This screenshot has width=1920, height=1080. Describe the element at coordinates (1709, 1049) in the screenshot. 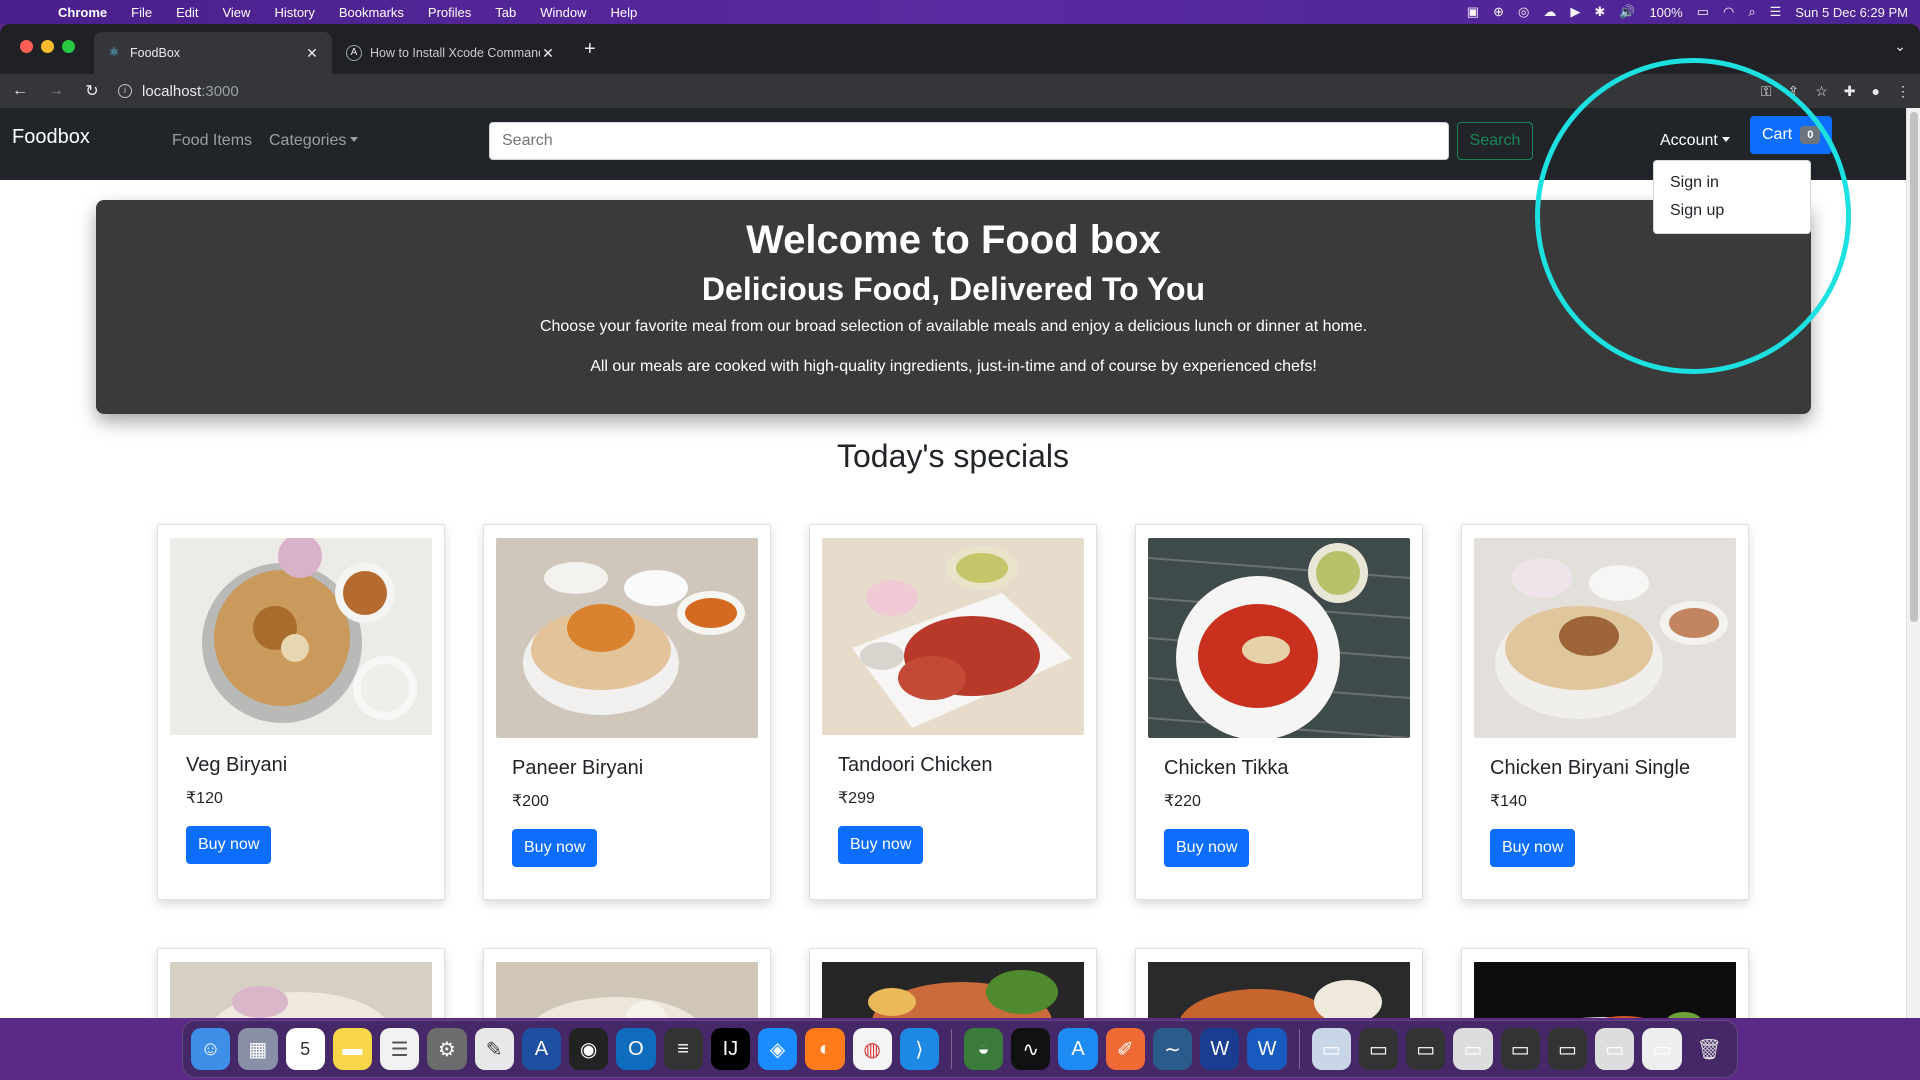

I see `trash-icon: 🗑` at that location.